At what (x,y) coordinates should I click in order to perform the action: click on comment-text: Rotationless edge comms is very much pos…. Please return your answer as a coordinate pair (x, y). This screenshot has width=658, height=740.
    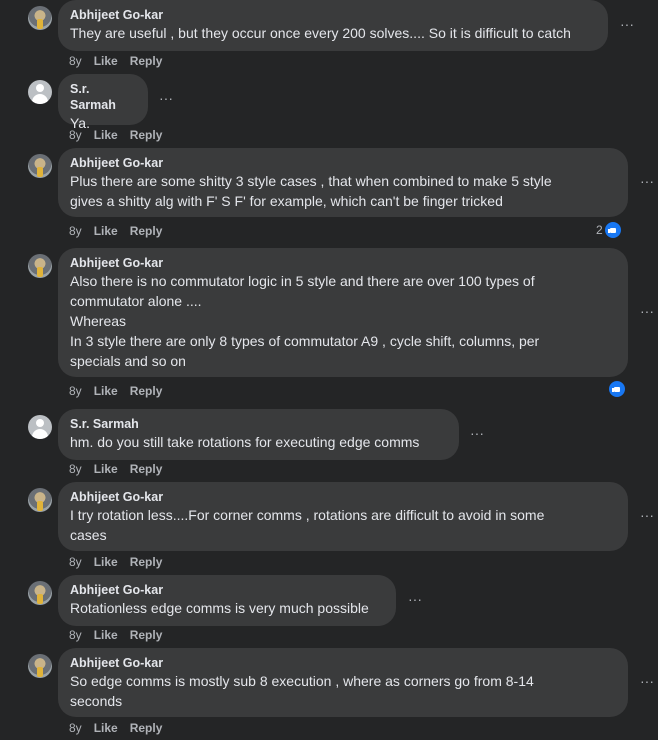
    Looking at the image, I should click on (219, 608).